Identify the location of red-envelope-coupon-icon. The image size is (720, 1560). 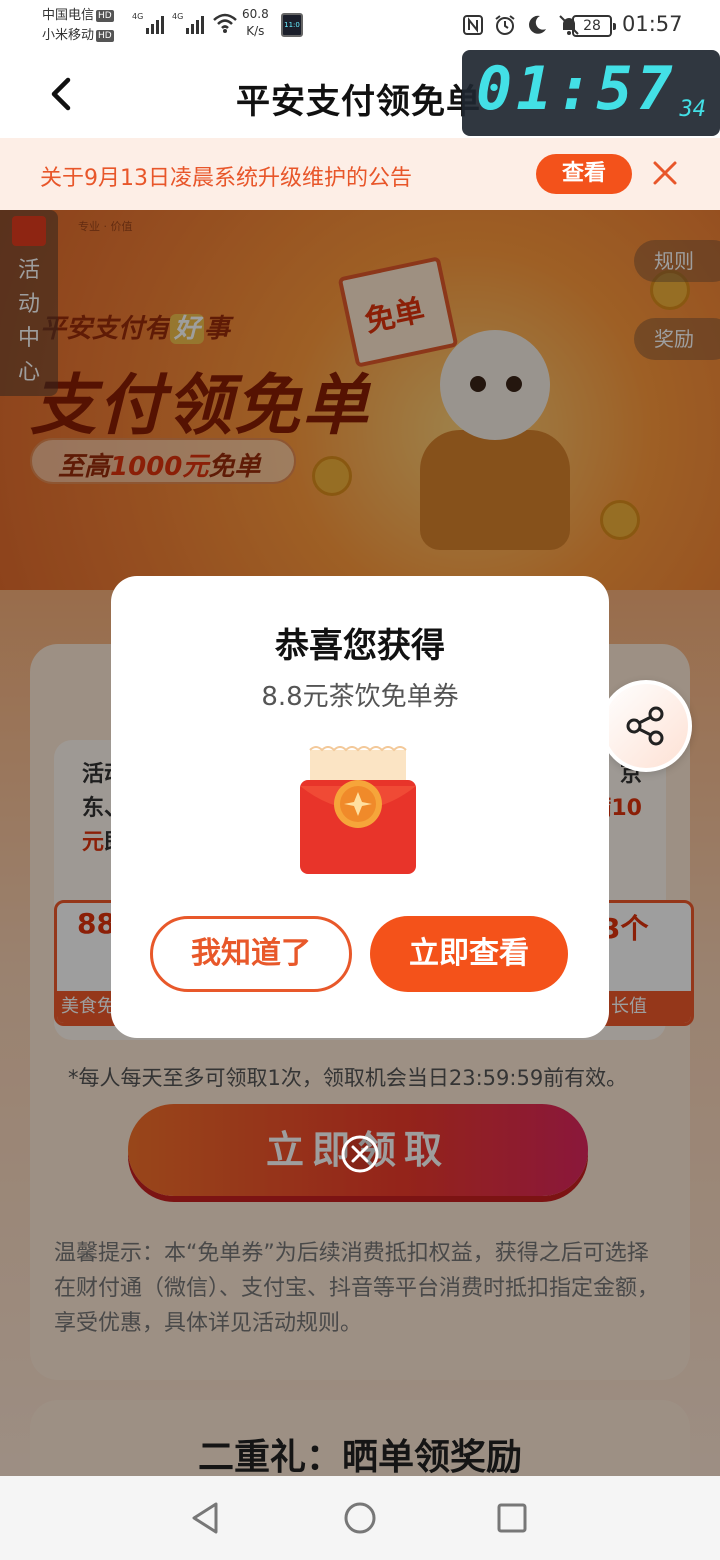
(358, 810).